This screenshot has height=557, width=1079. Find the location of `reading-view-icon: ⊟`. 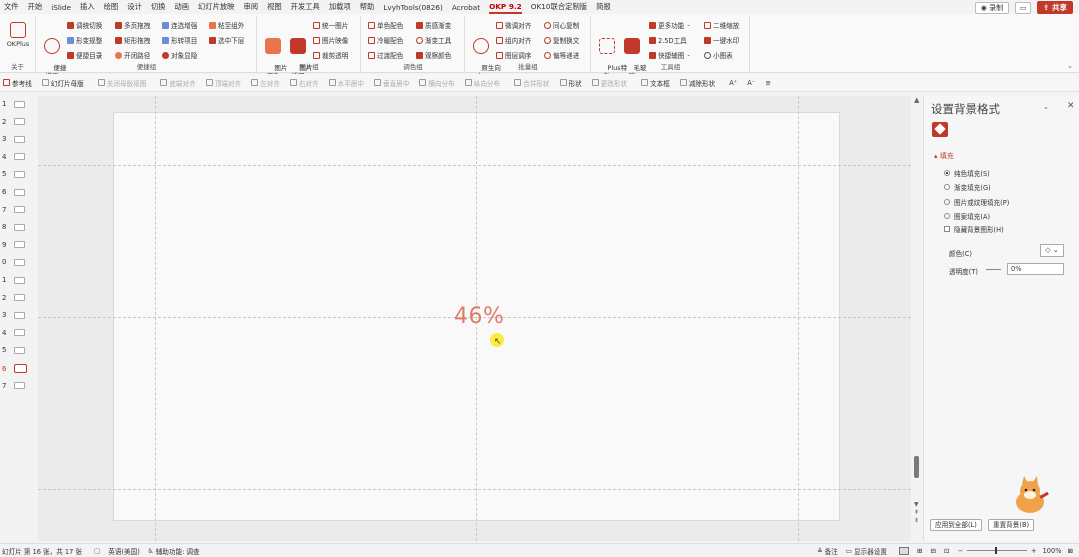

reading-view-icon: ⊟ is located at coordinates (933, 551).